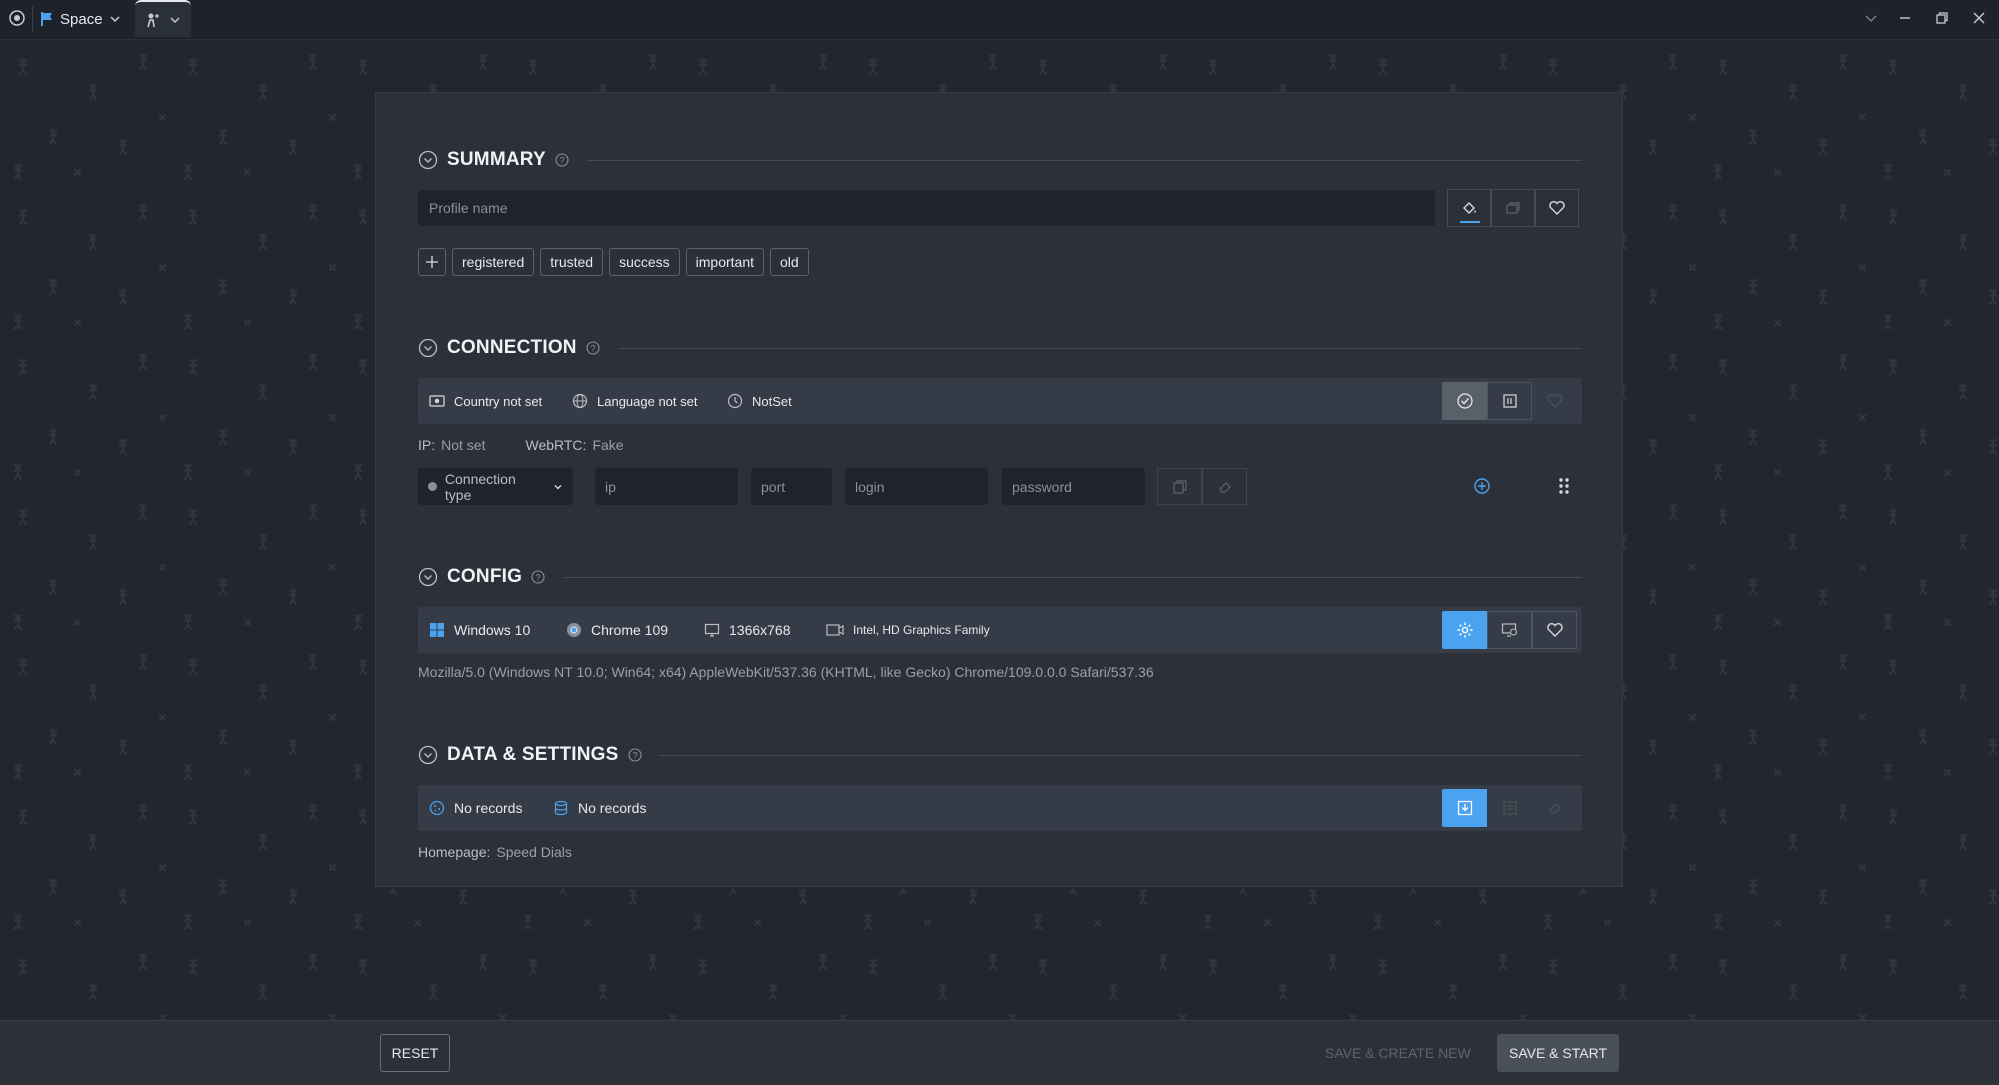 This screenshot has width=1999, height=1085. I want to click on proxy-favorite-button, so click(1554, 401).